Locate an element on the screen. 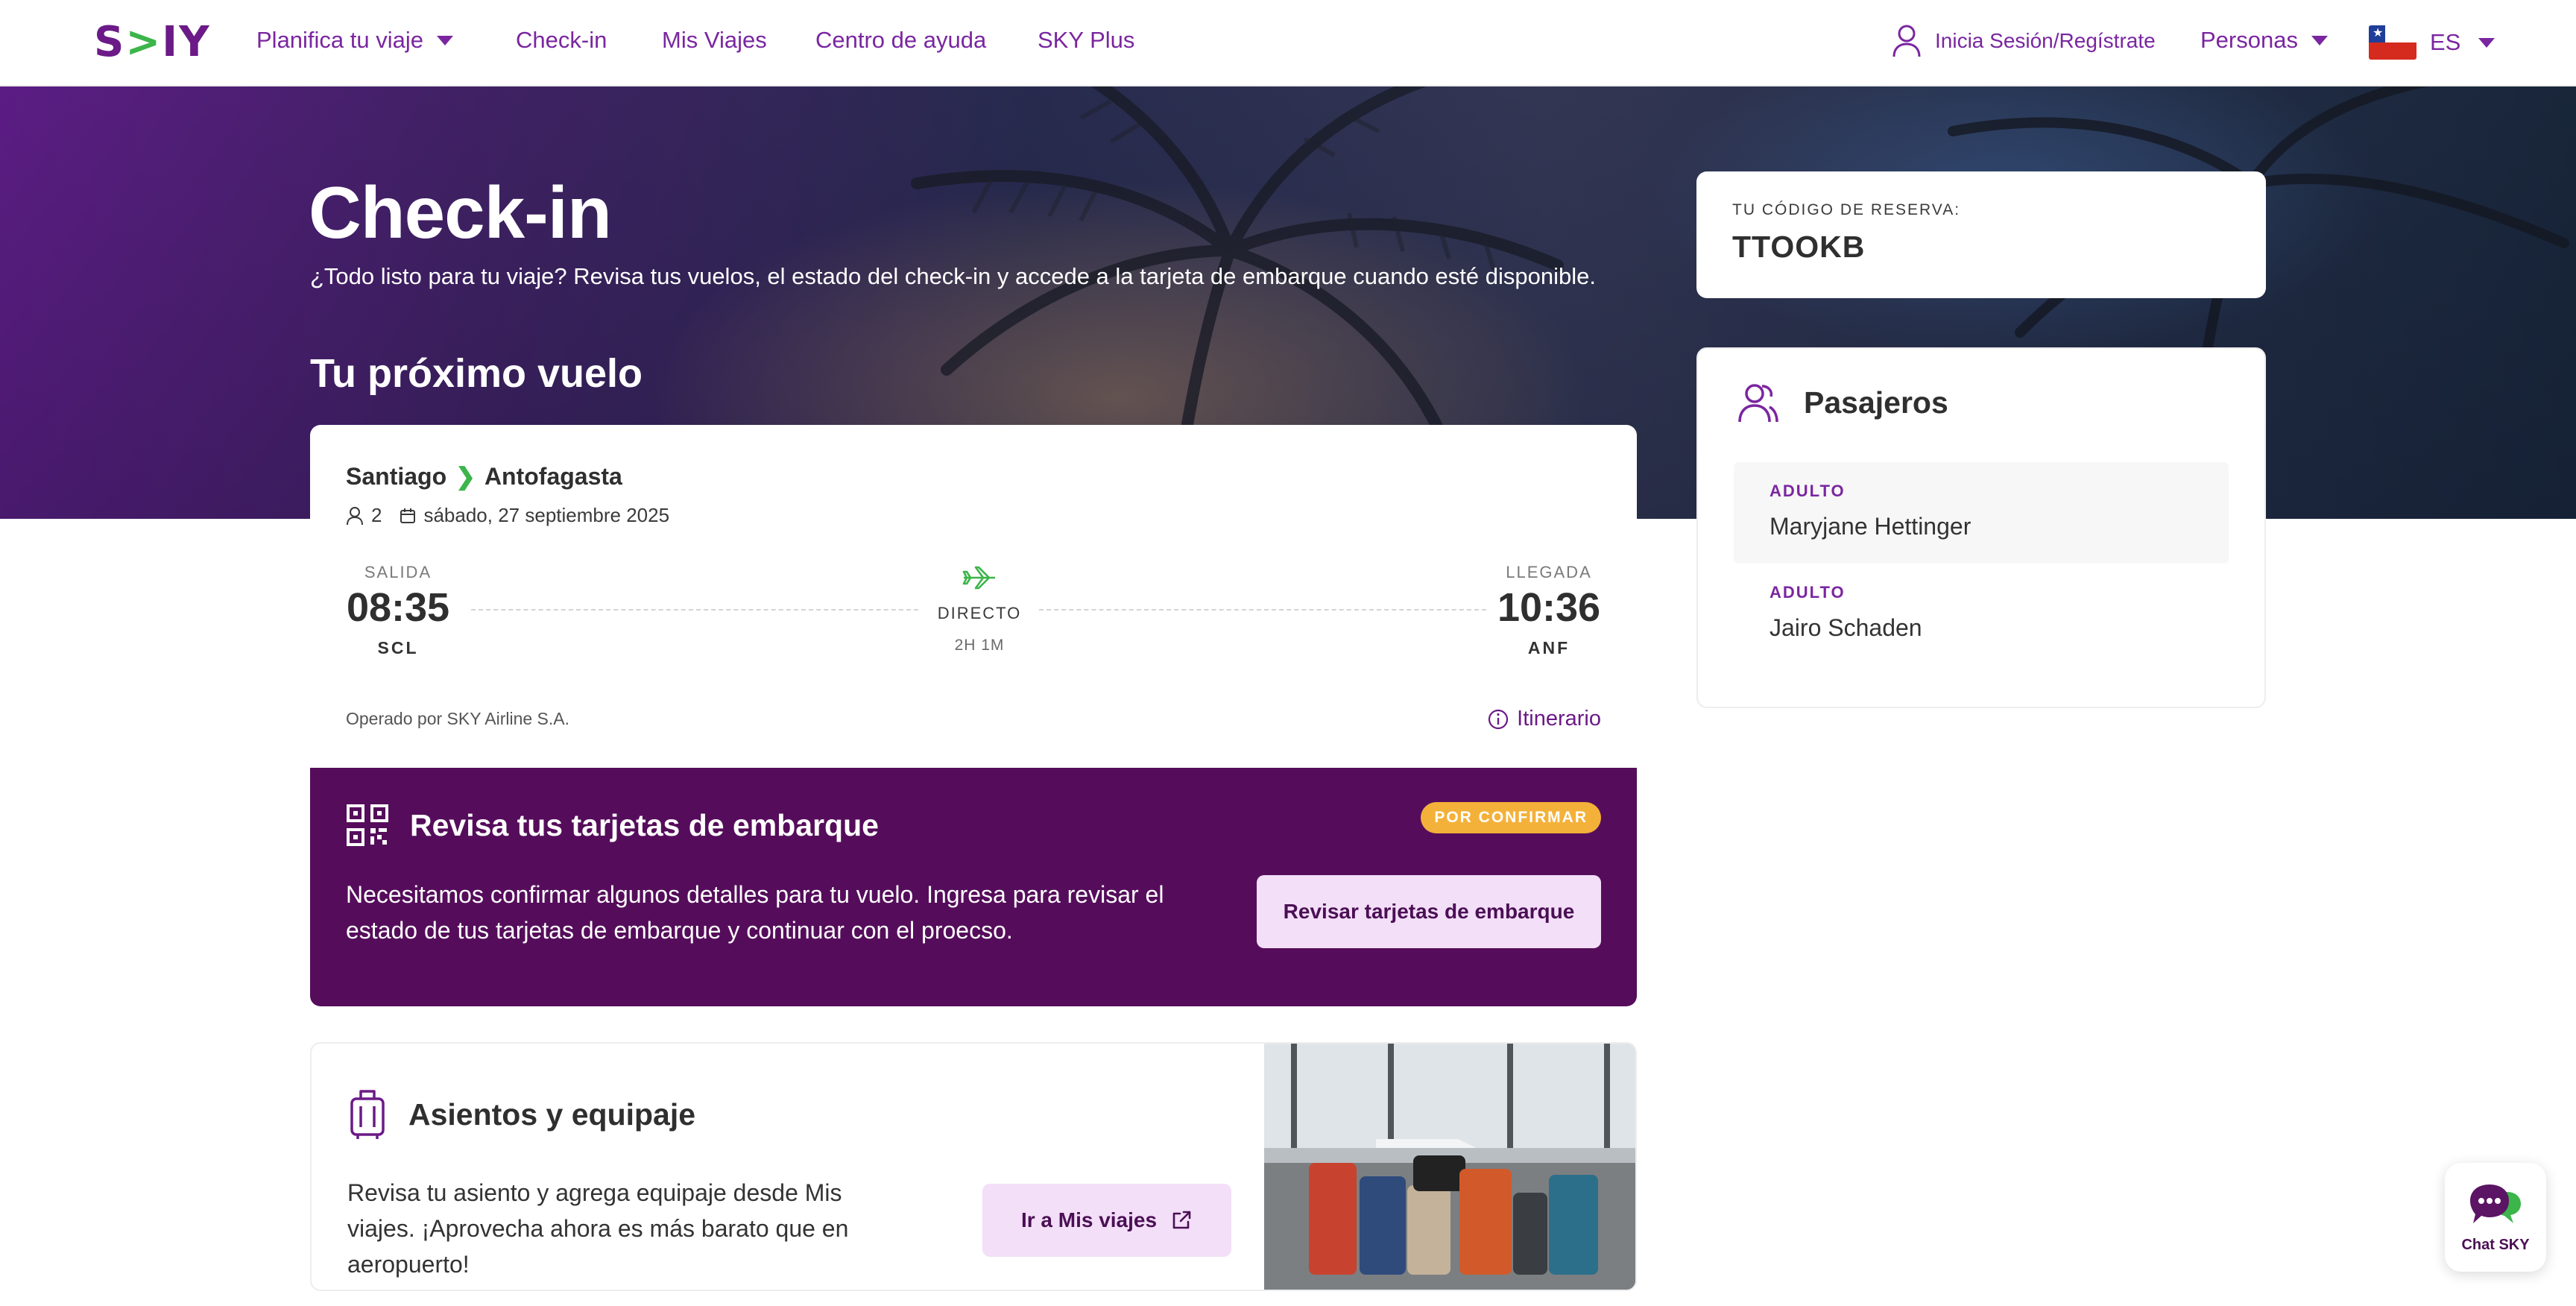  chat-widget-button: Chat SKY is located at coordinates (2495, 1217).